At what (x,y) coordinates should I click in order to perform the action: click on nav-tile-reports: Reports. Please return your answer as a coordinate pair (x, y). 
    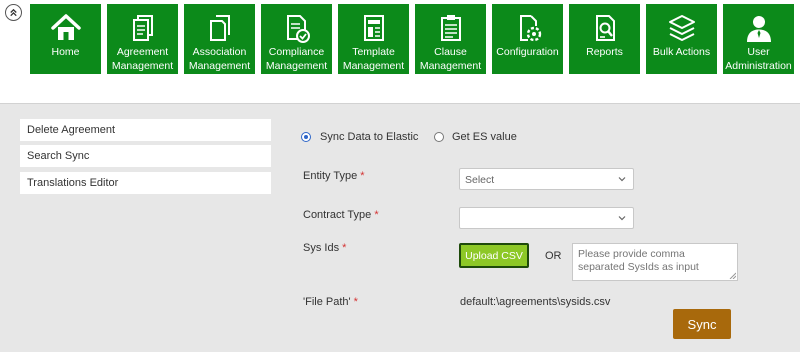
    Looking at the image, I should click on (604, 39).